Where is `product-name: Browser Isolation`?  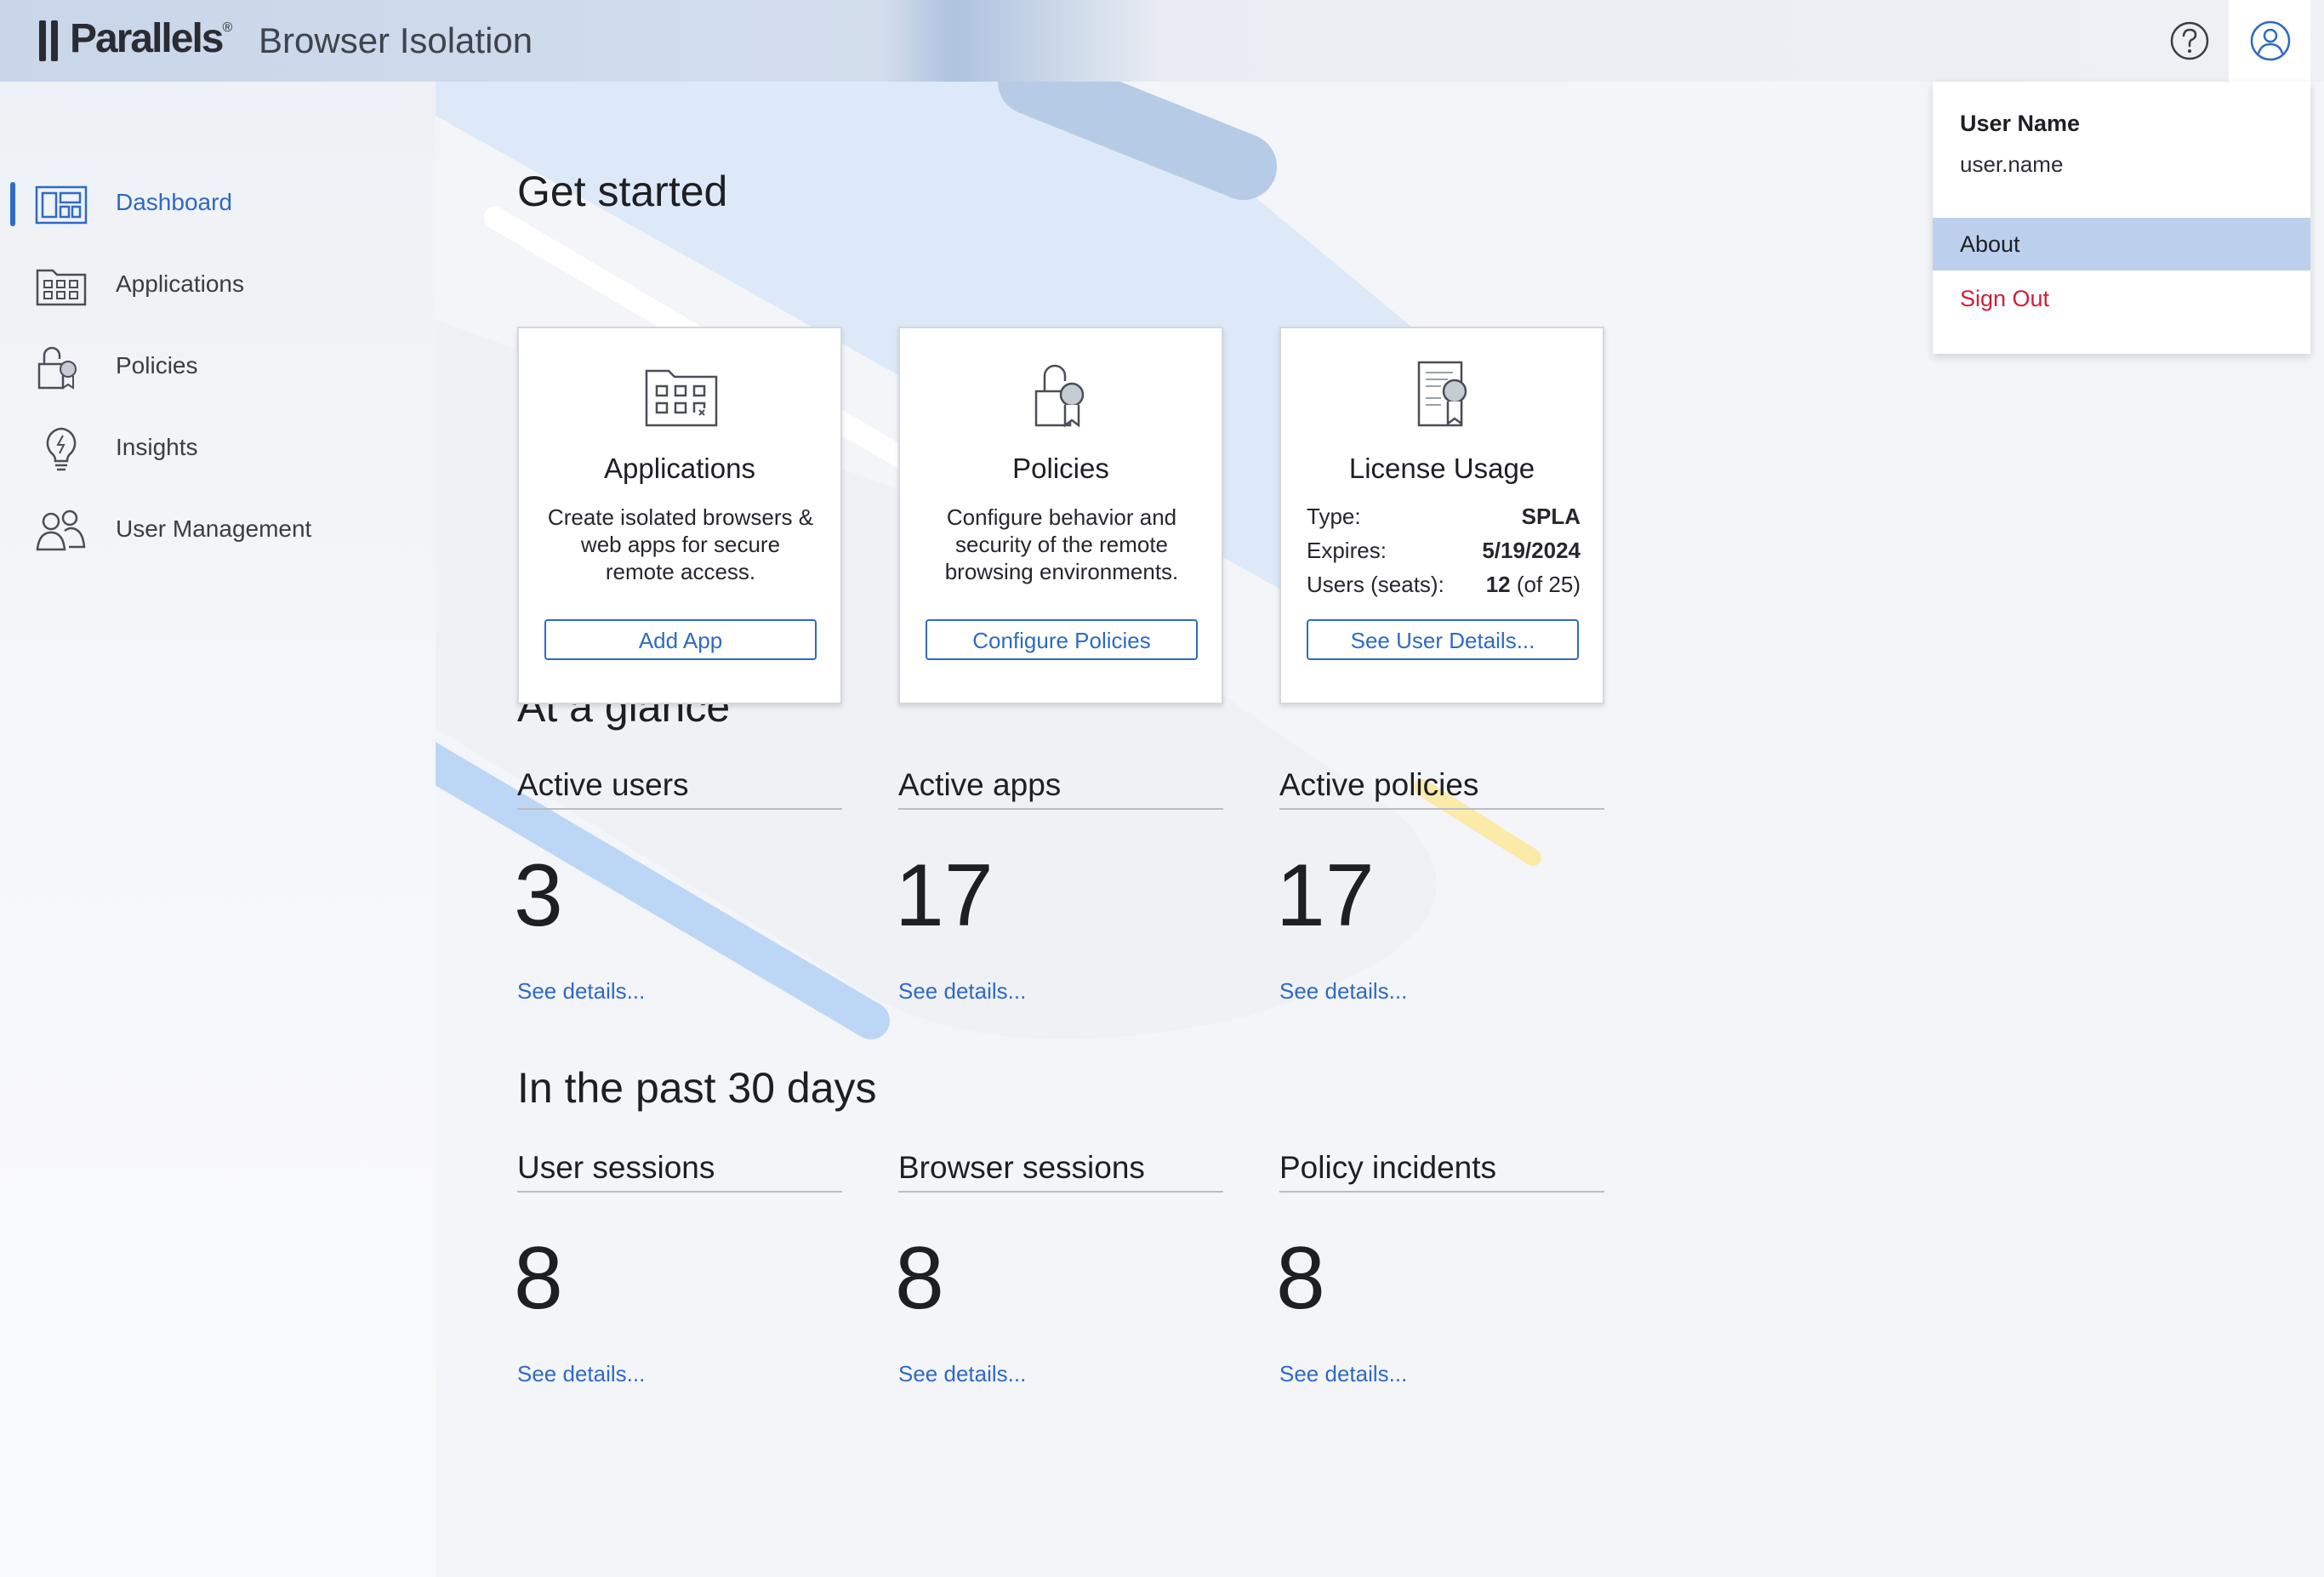 product-name: Browser Isolation is located at coordinates (396, 40).